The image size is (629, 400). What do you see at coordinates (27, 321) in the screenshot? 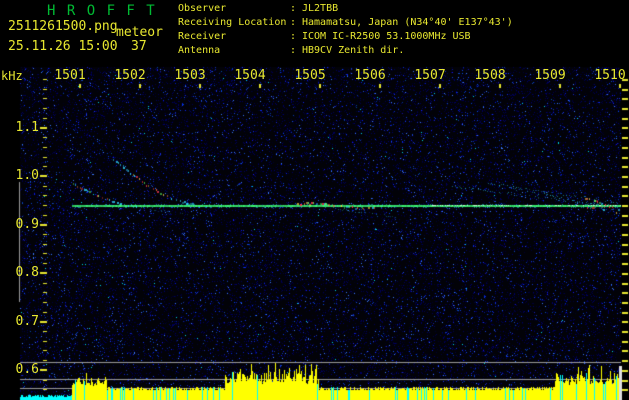
I see `freq-tick-label: 0.7` at bounding box center [27, 321].